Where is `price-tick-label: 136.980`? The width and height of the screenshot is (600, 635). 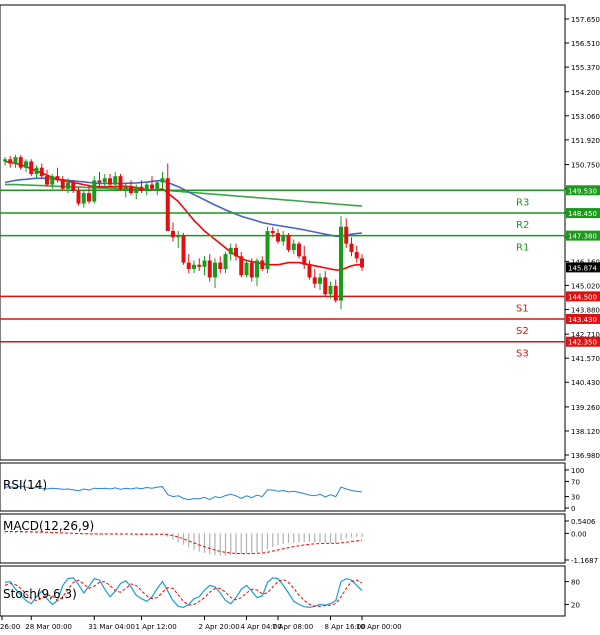
price-tick-label: 136.980 is located at coordinates (585, 456).